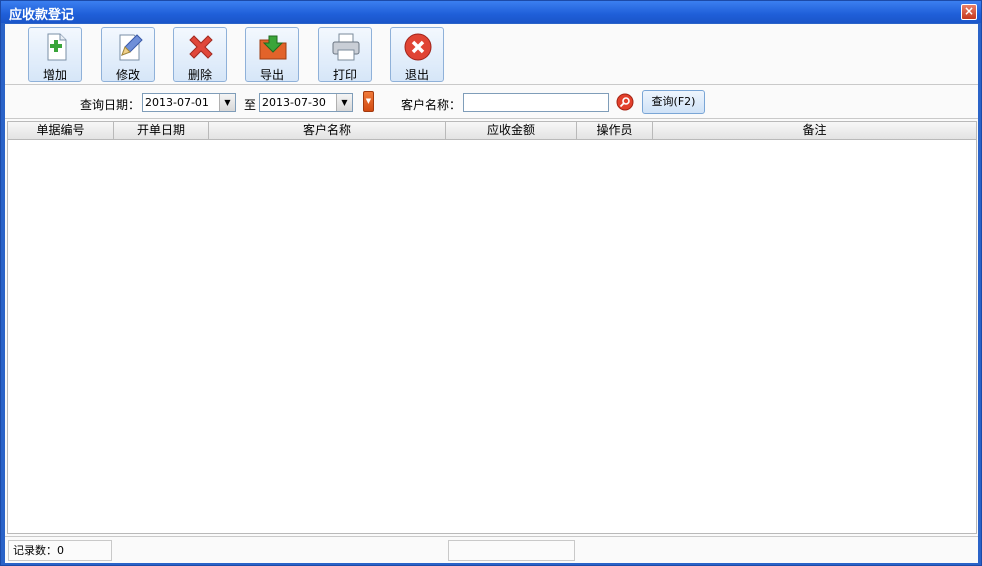 This screenshot has width=982, height=566. Describe the element at coordinates (969, 12) in the screenshot. I see `close-button: ×` at that location.